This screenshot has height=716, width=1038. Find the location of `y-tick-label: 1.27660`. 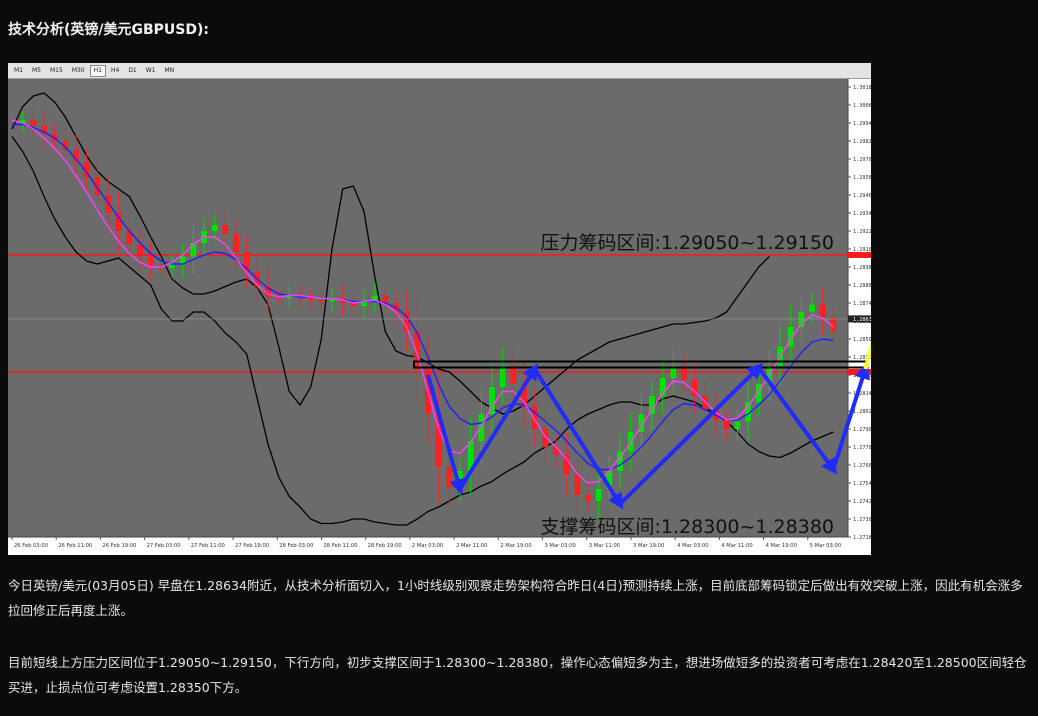

y-tick-label: 1.27660 is located at coordinates (862, 466).